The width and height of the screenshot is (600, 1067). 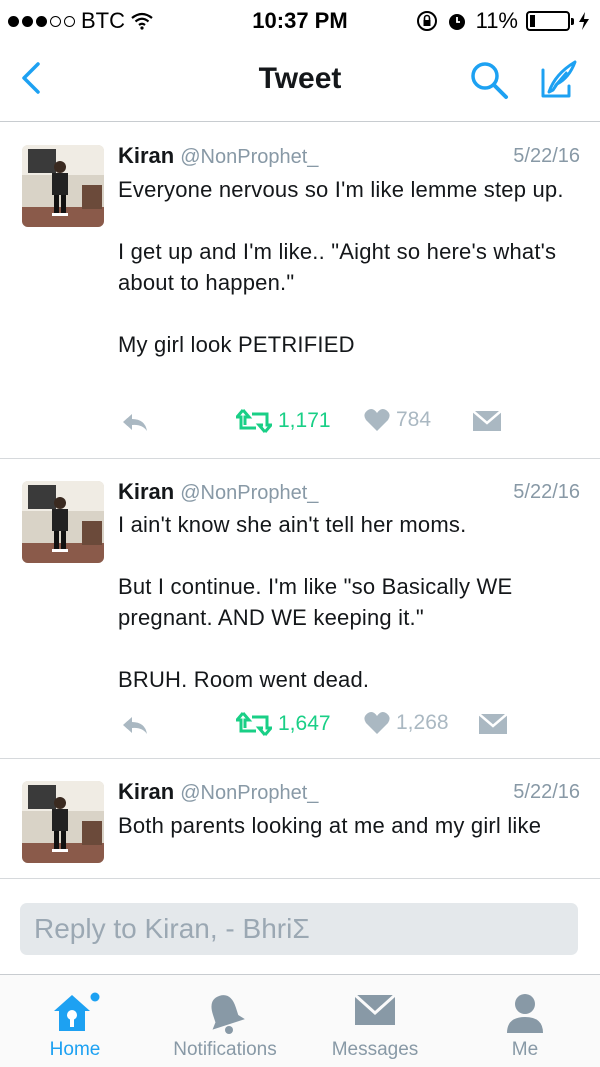 I want to click on tab-label: Messages, so click(x=375, y=1049).